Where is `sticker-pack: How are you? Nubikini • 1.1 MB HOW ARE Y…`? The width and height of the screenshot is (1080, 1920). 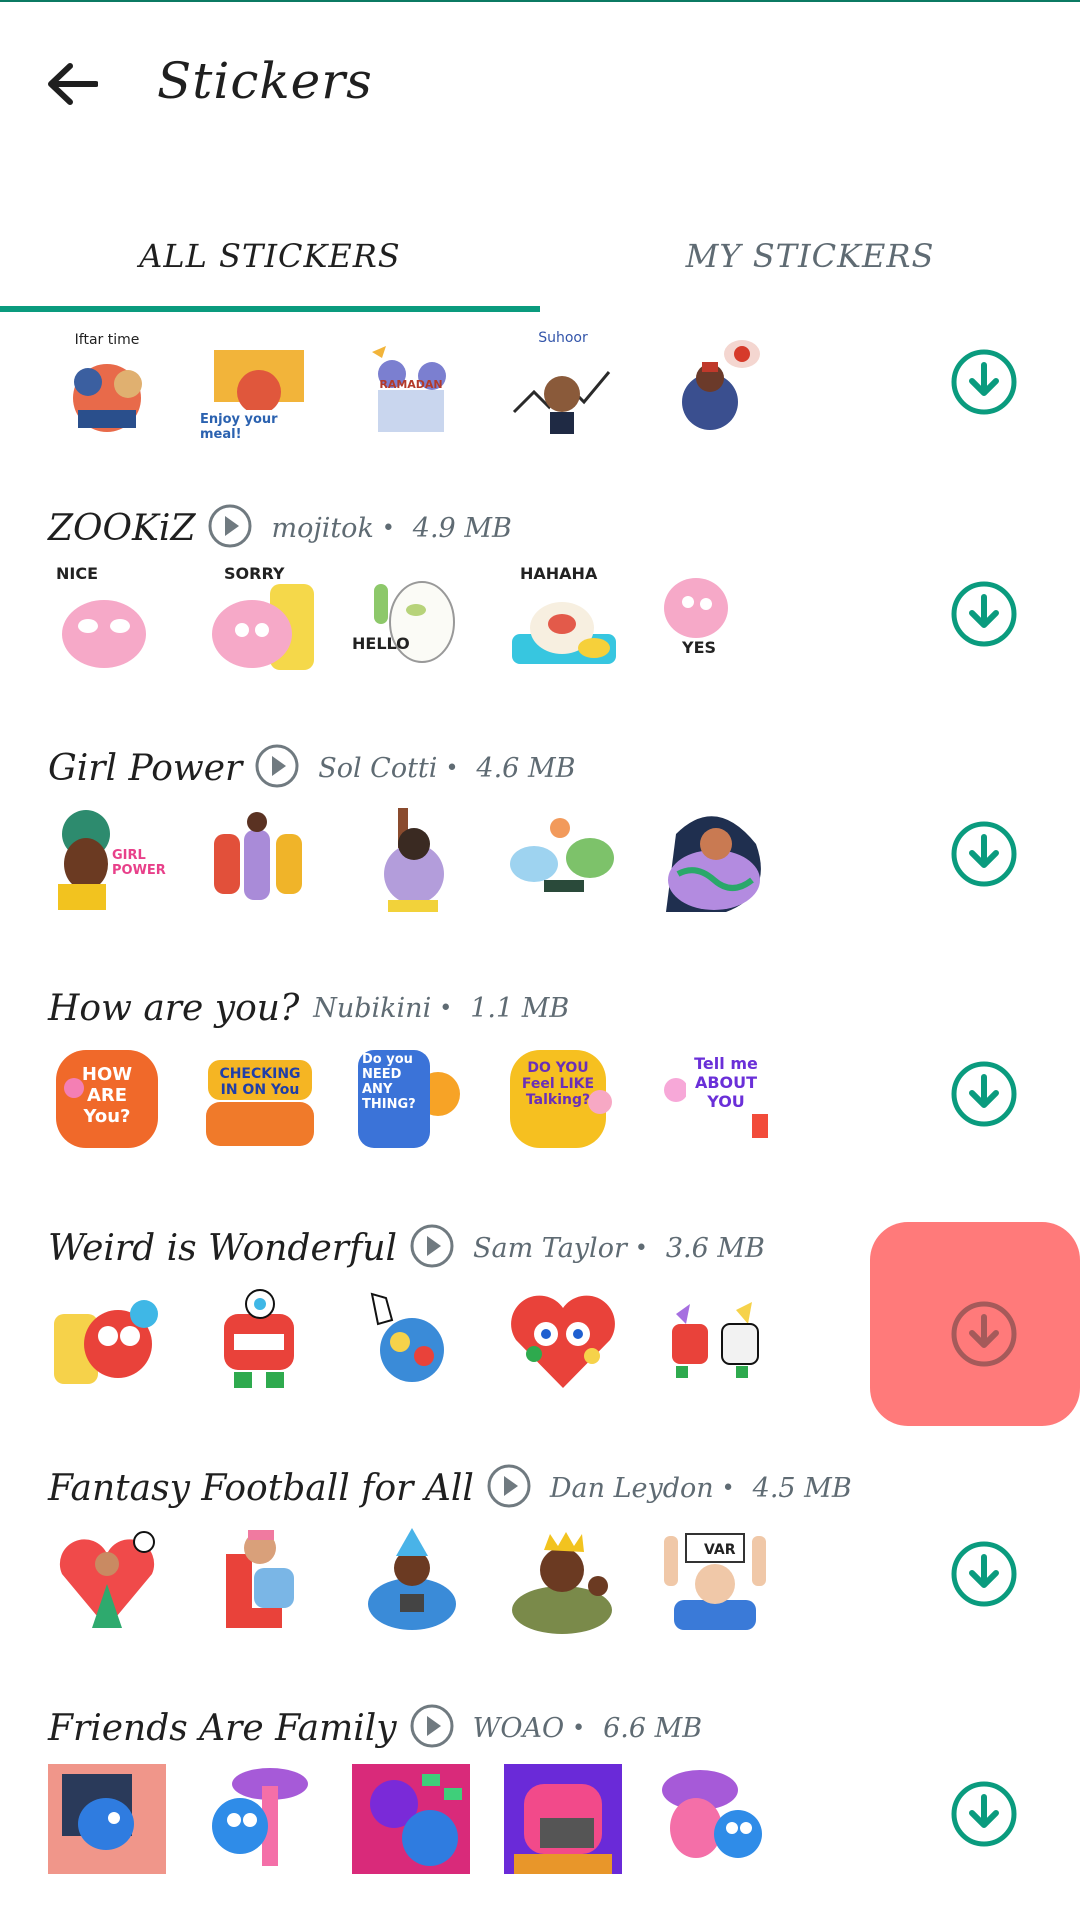
sticker-pack: How are you? Nubikini • 1.1 MB HOW ARE Y… is located at coordinates (540, 1098).